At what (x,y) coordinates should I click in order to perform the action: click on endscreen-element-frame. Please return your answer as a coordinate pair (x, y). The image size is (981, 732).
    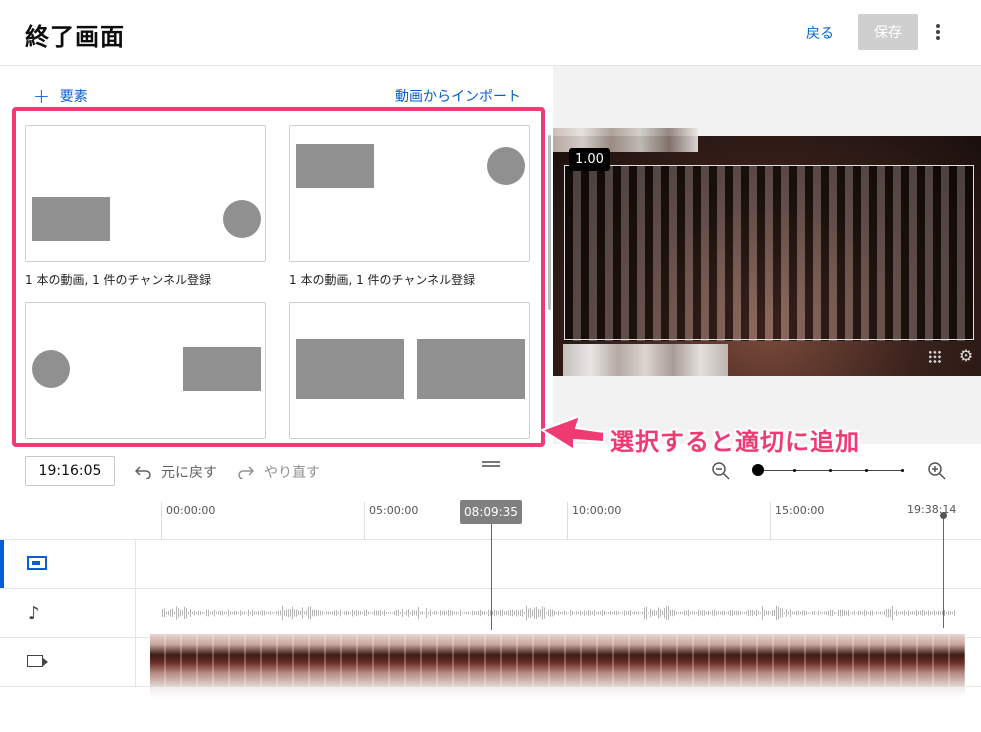
    Looking at the image, I should click on (769, 252).